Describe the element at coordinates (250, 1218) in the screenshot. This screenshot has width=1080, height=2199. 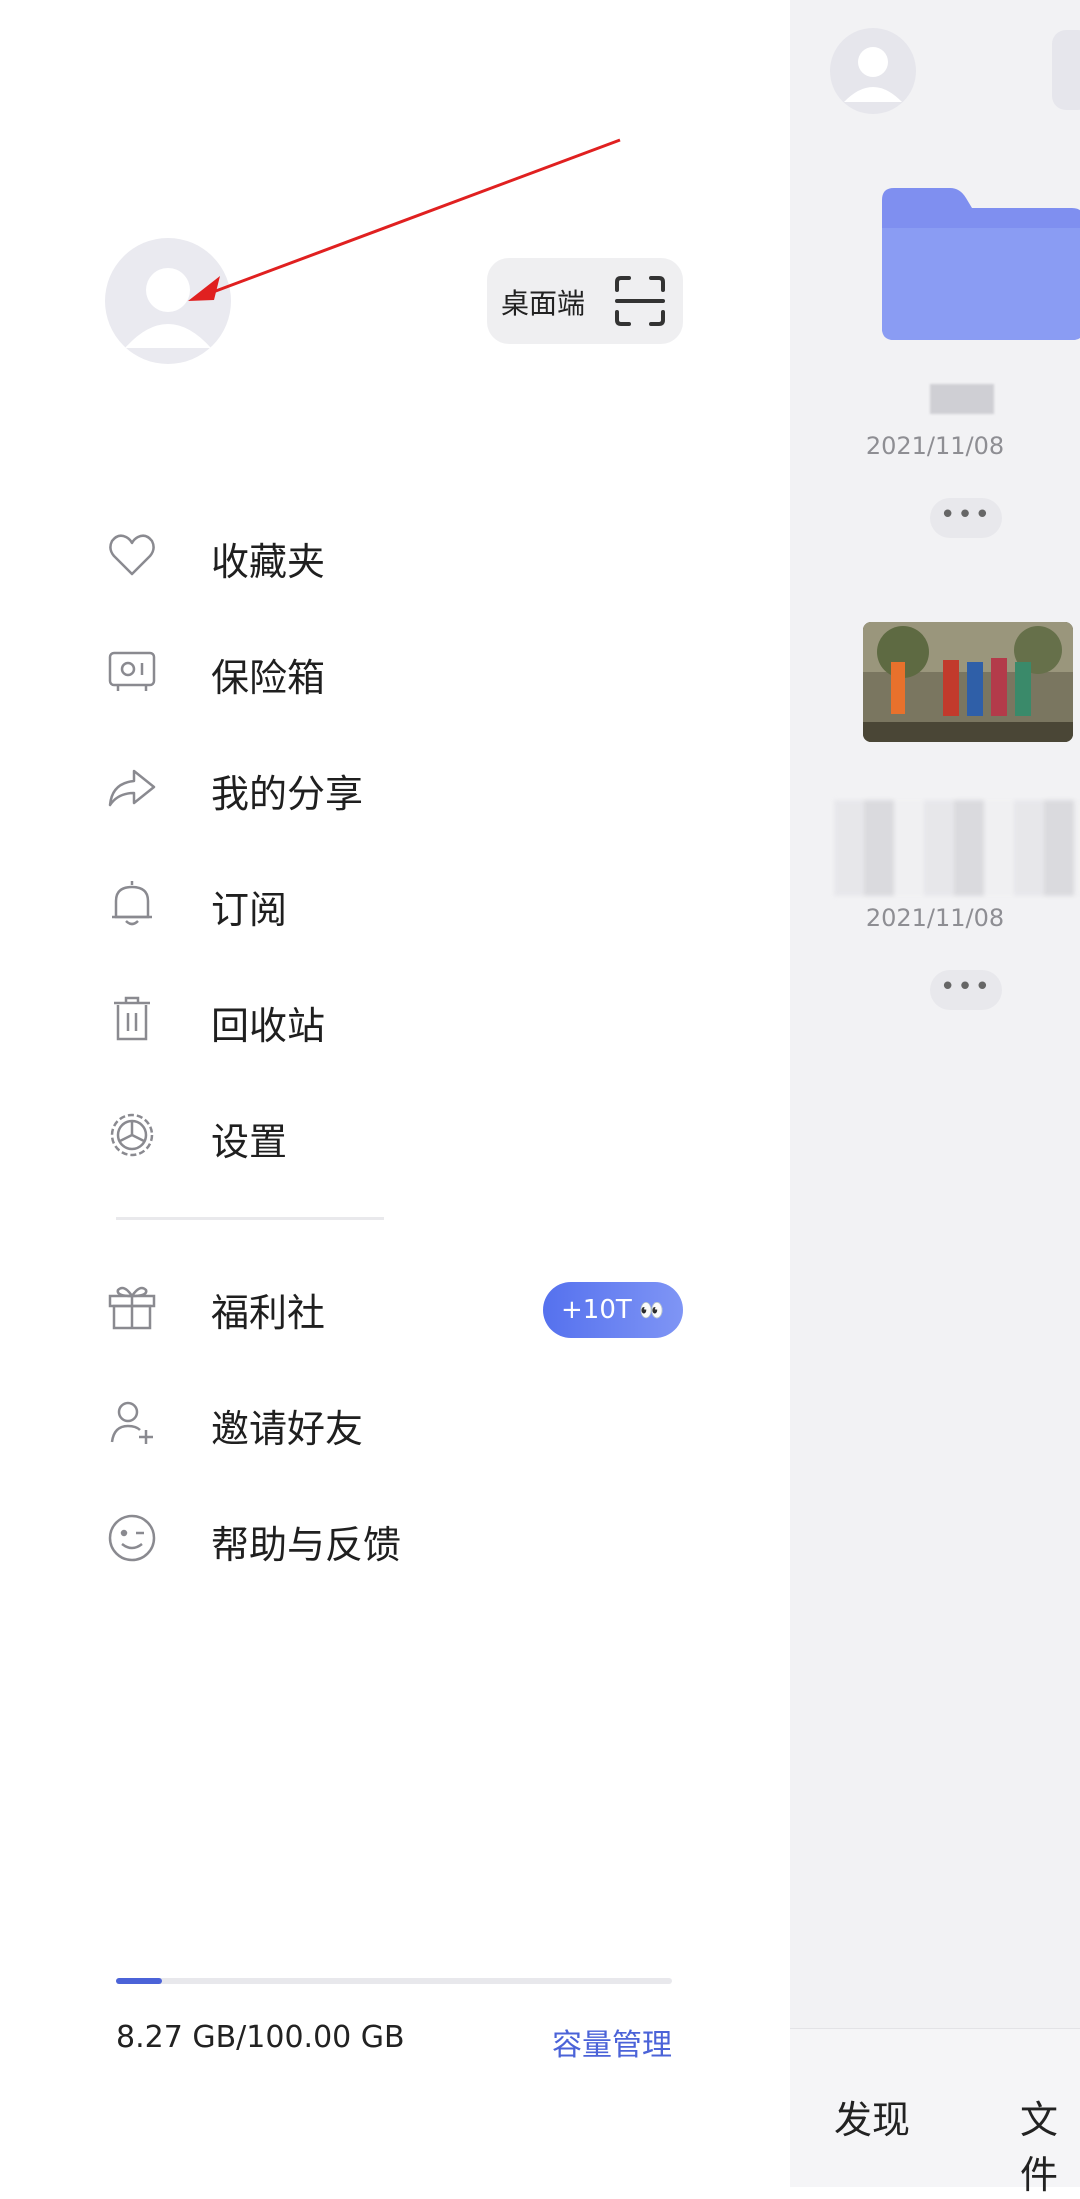
I see `menu-divider` at that location.